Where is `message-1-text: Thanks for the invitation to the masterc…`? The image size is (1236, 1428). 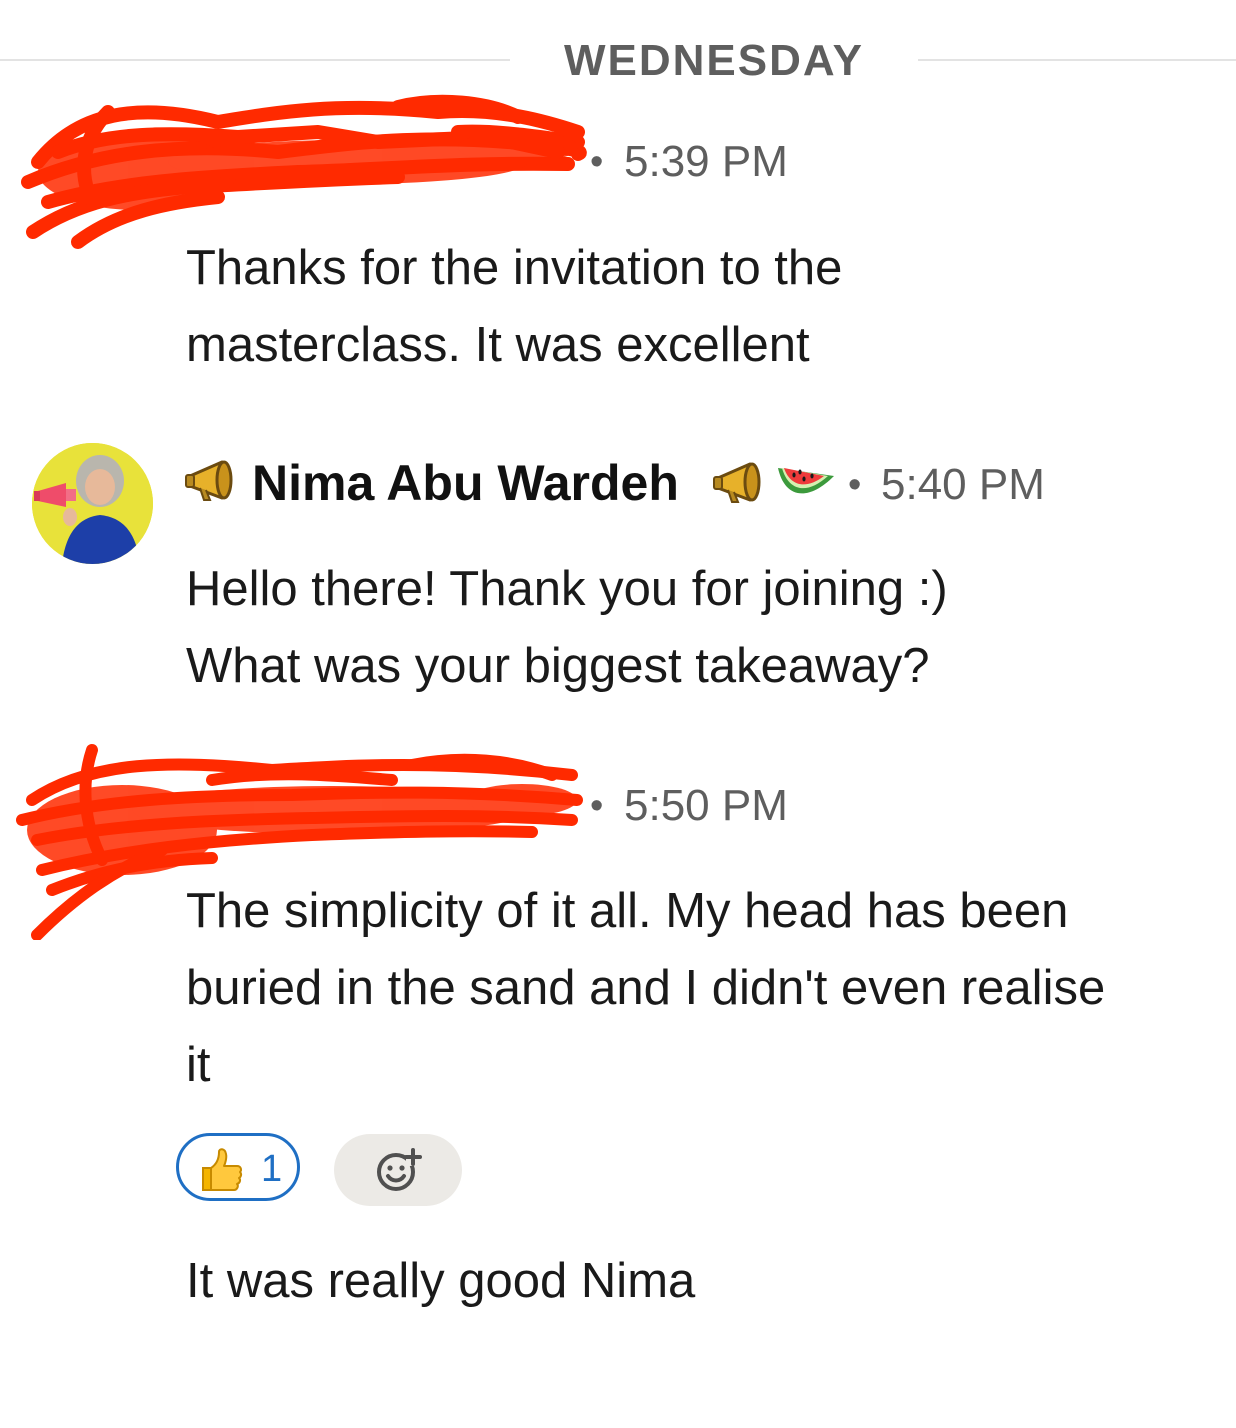
message-1-text: Thanks for the invitation to the masterc… is located at coordinates (701, 307).